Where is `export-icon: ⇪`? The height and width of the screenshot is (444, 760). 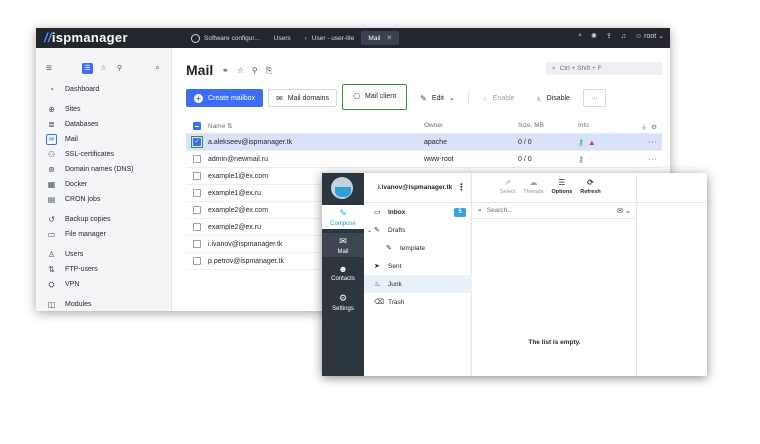 export-icon: ⇪ is located at coordinates (609, 36).